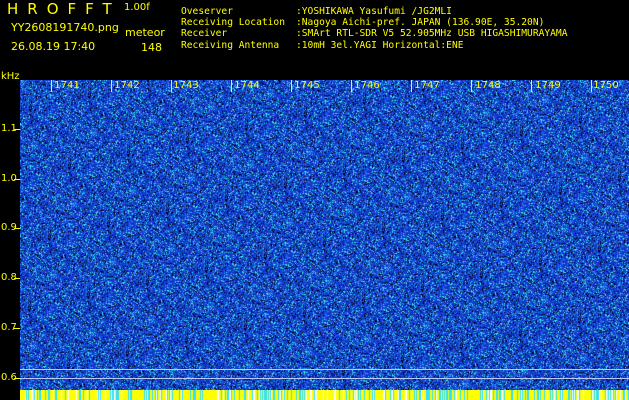 The height and width of the screenshot is (400, 629). What do you see at coordinates (606, 85) in the screenshot?
I see `x-tick-label: 1750` at bounding box center [606, 85].